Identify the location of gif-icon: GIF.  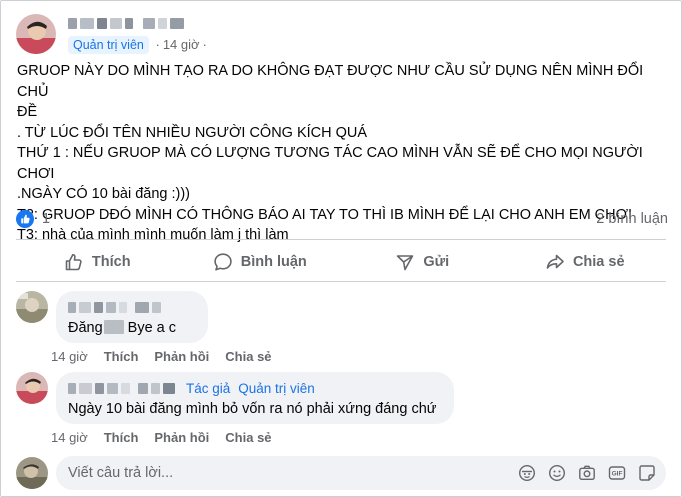
(617, 473).